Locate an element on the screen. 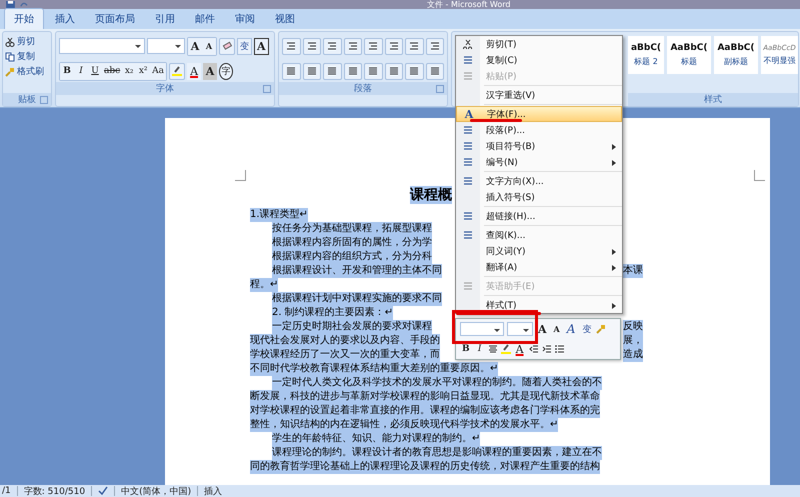 This screenshot has height=497, width=800. save-icon is located at coordinates (10, 4).